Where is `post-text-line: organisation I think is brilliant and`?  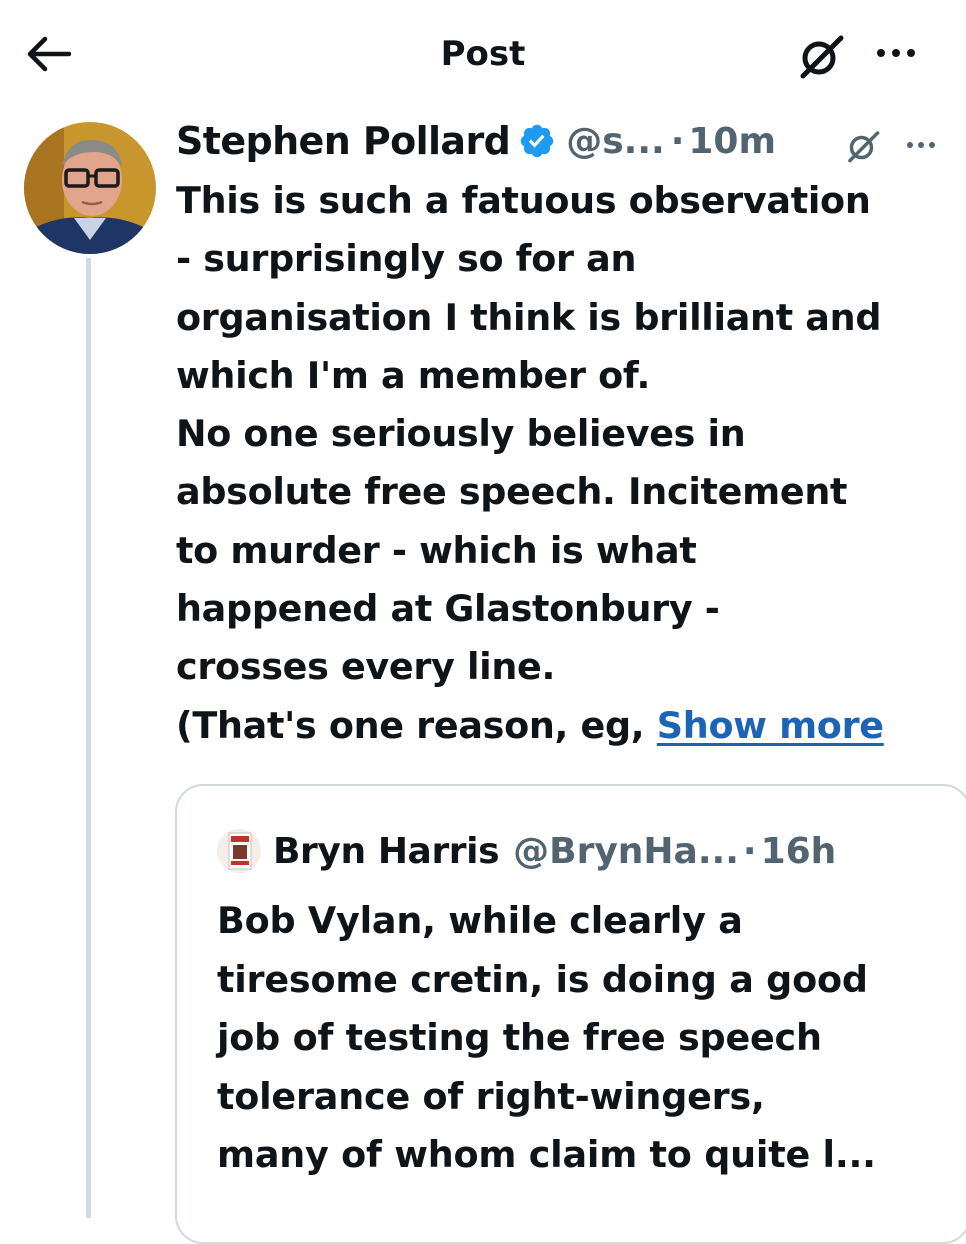
post-text-line: organisation I think is brilliant and is located at coordinates (529, 317).